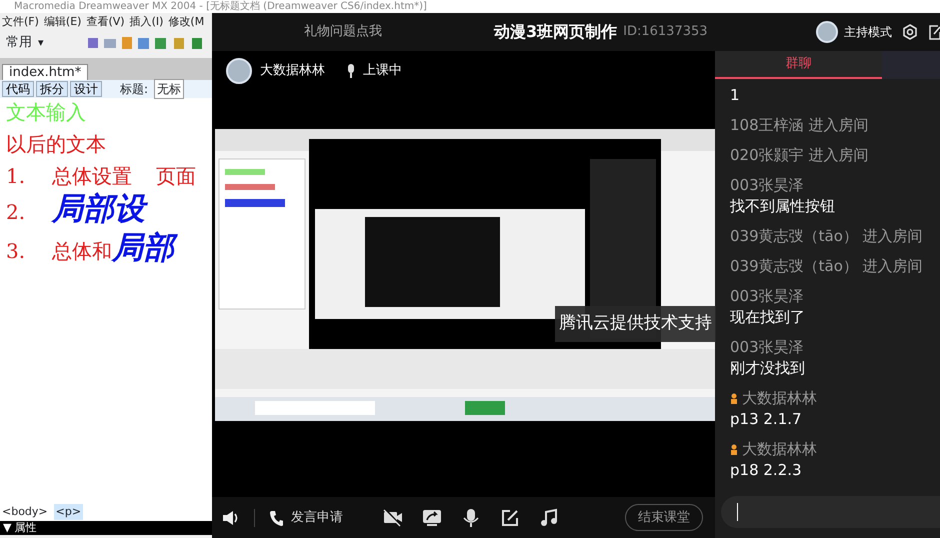  Describe the element at coordinates (910, 32) in the screenshot. I see `settings-icon` at that location.